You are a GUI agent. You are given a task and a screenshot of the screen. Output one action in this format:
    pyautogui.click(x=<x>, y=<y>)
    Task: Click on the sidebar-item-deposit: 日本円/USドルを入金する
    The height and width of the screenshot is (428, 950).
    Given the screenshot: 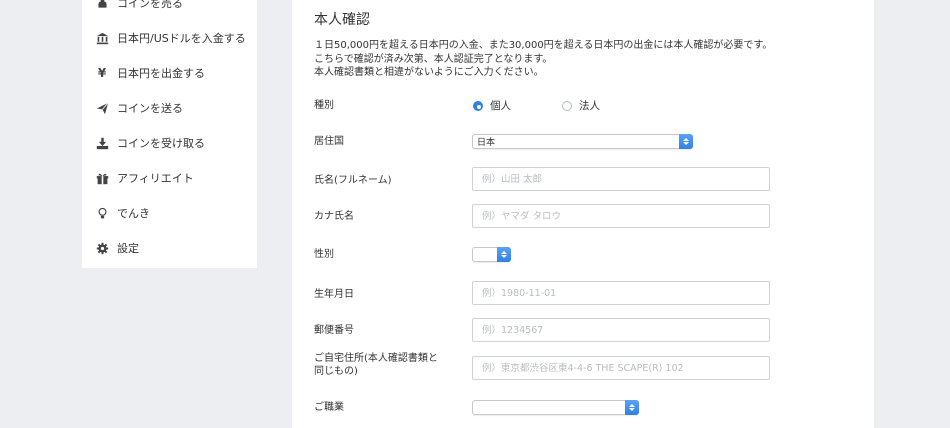 What is the action you would take?
    pyautogui.click(x=170, y=38)
    